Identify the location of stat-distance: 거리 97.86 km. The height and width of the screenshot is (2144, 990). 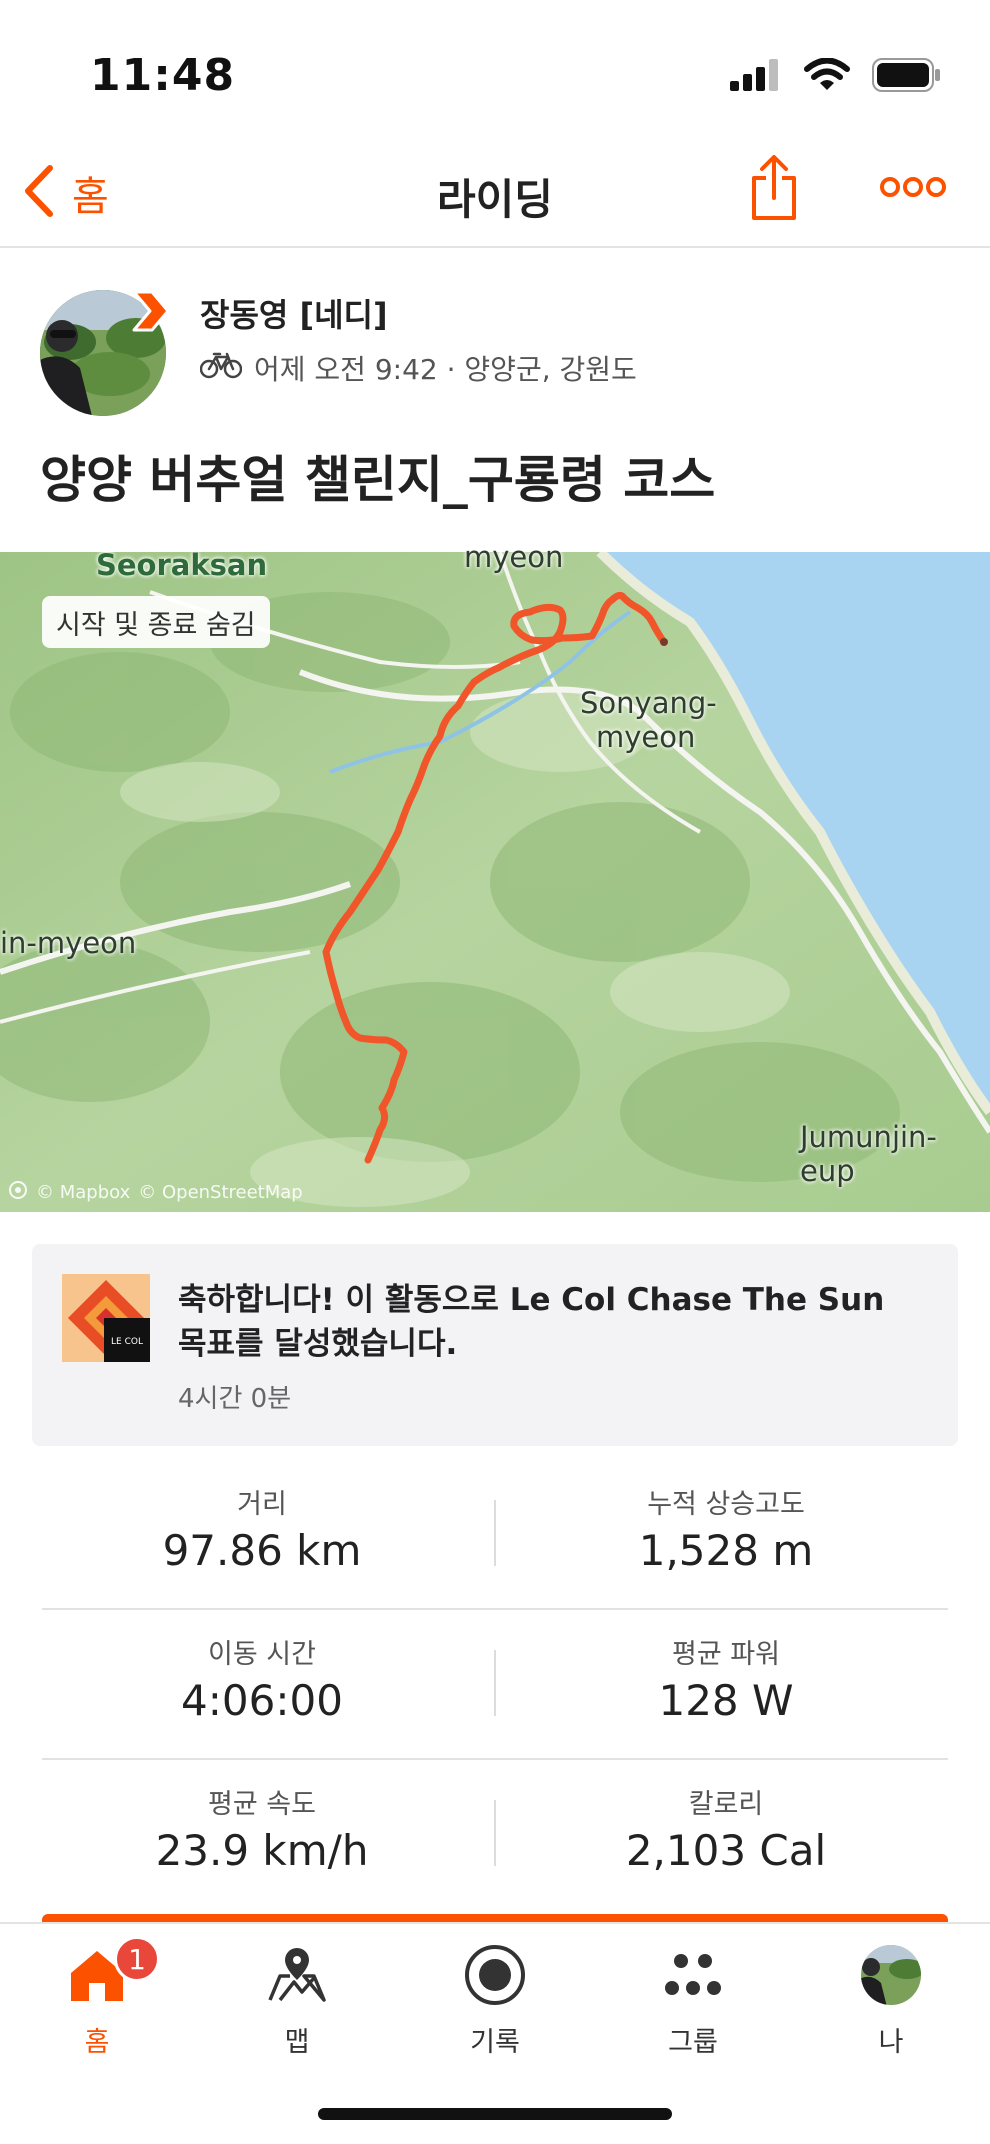
(262, 1535).